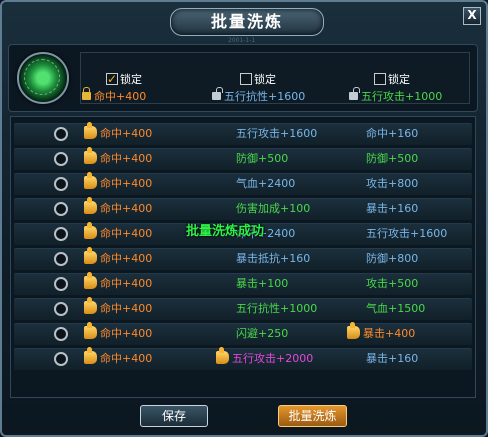 The image size is (488, 437). What do you see at coordinates (174, 416) in the screenshot?
I see `save-button: 保存` at bounding box center [174, 416].